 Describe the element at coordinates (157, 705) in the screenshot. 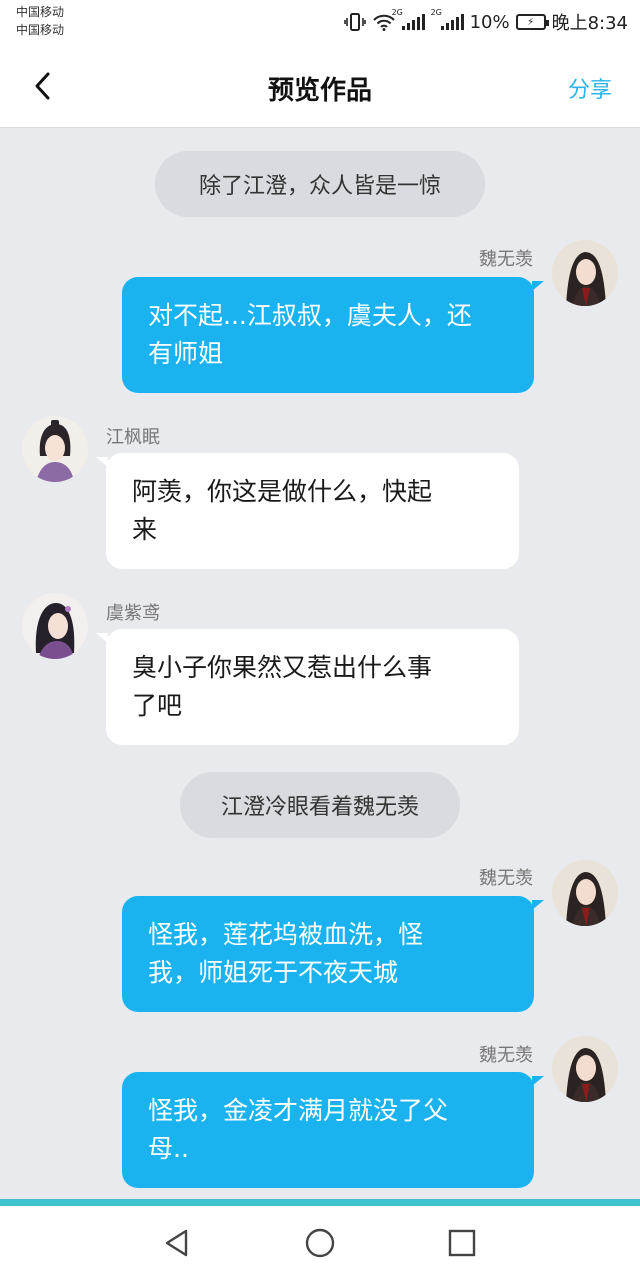

I see `message-line: 了吧` at that location.